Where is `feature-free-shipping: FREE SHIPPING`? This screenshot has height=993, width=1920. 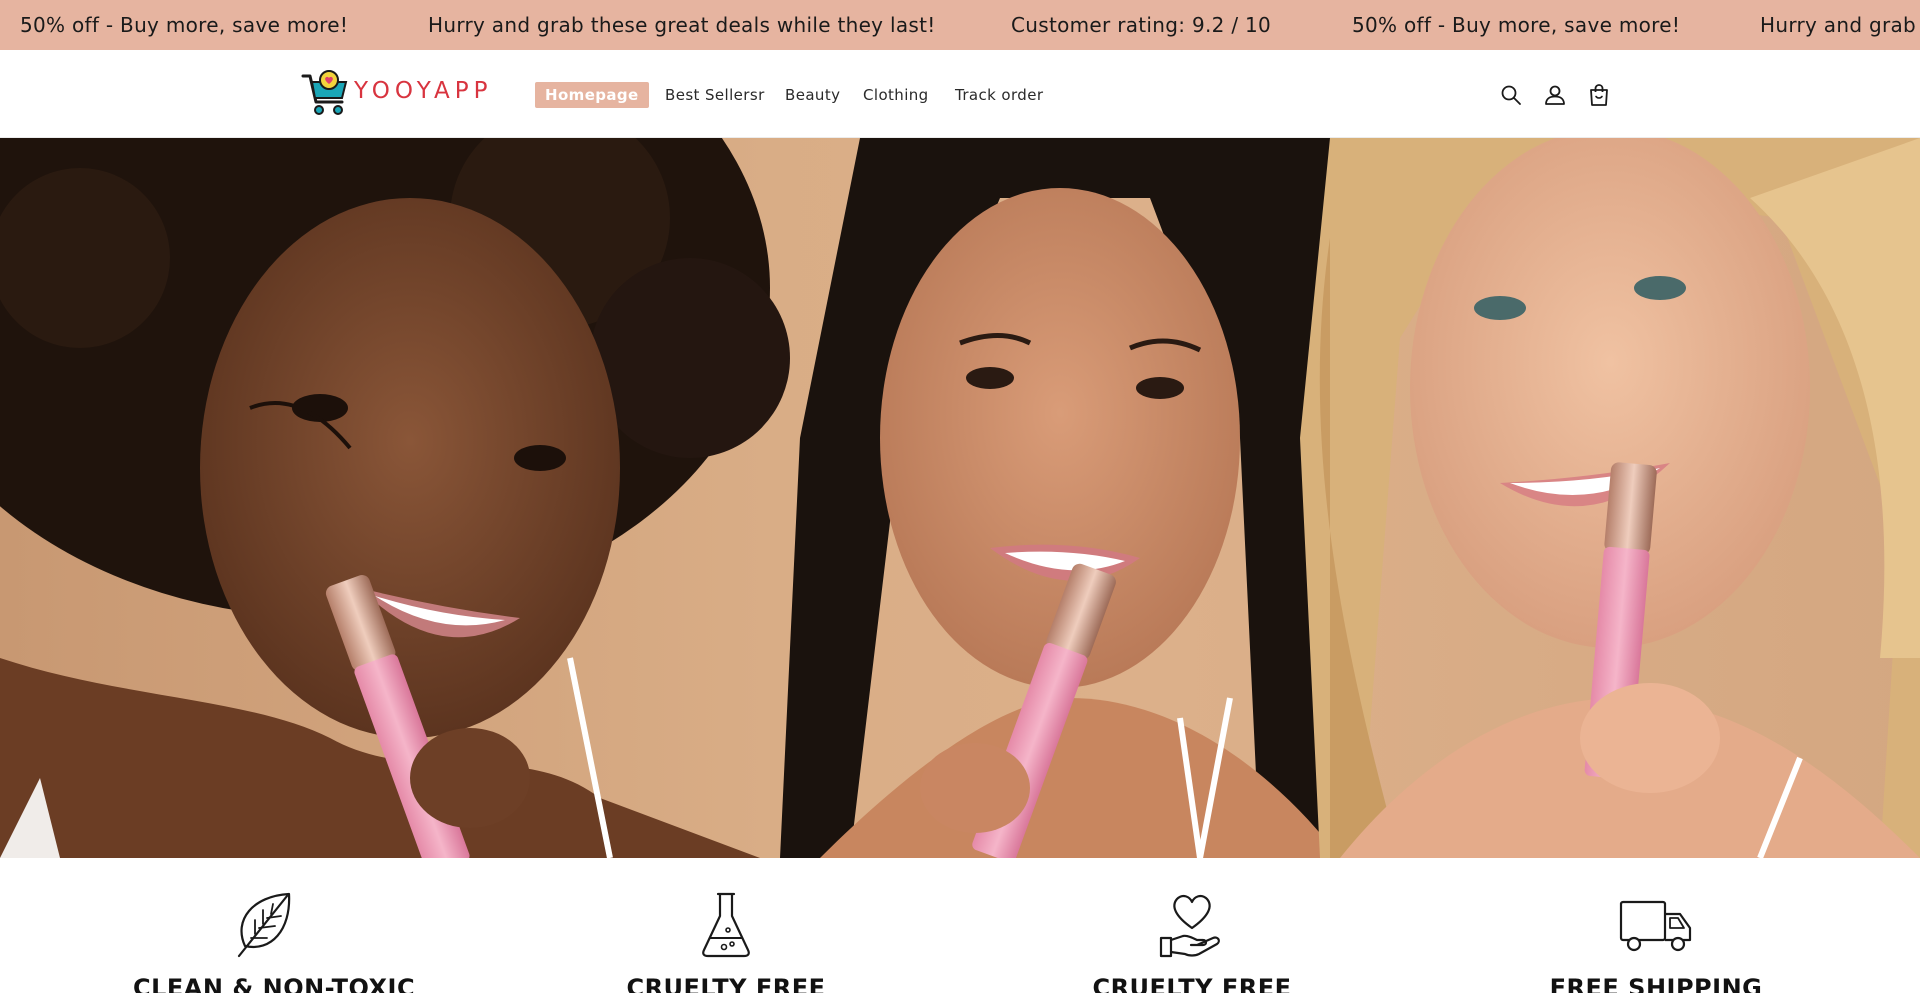 feature-free-shipping: FREE SHIPPING is located at coordinates (1656, 941).